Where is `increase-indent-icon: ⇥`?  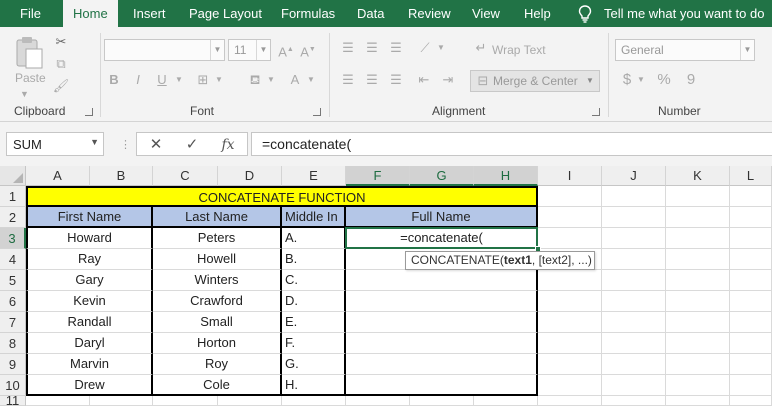
increase-indent-icon: ⇥ is located at coordinates (448, 80).